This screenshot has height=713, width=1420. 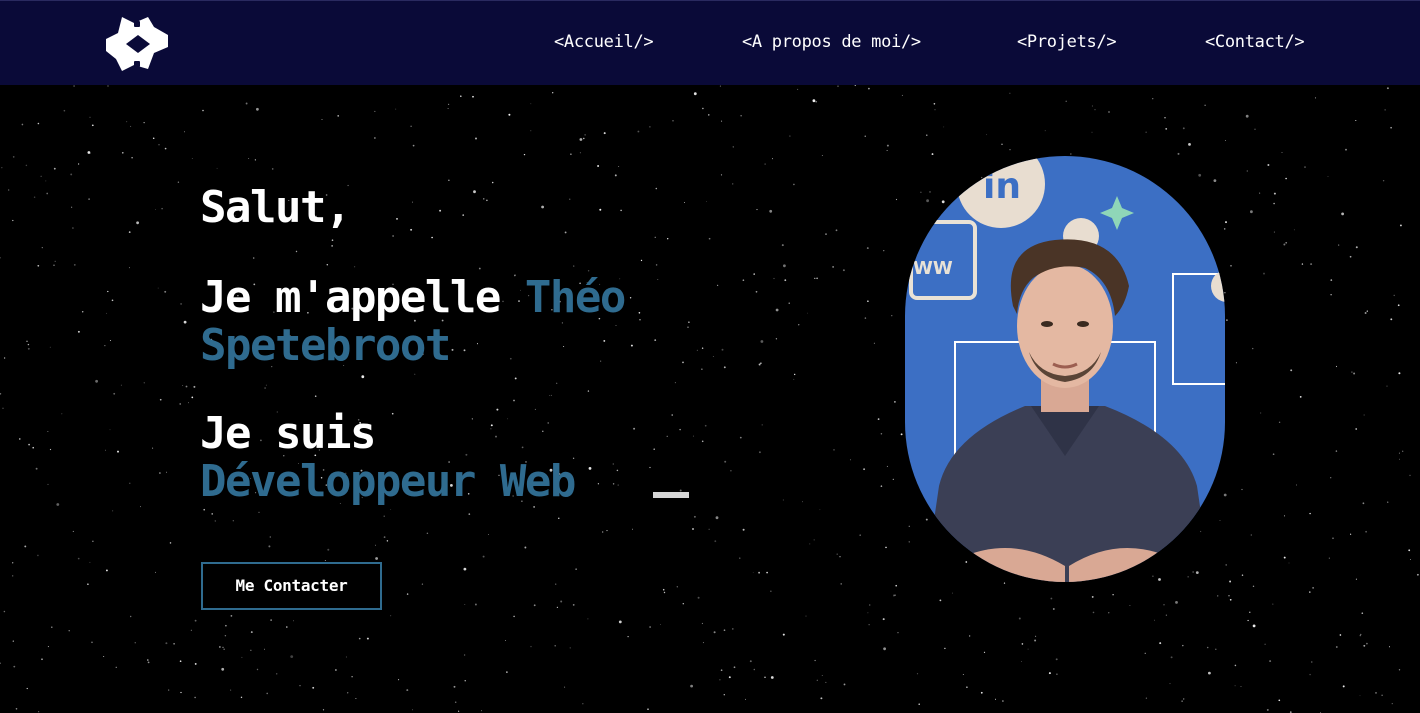 What do you see at coordinates (831, 42) in the screenshot?
I see `nav-link-a-propos: <A propos de moi/>` at bounding box center [831, 42].